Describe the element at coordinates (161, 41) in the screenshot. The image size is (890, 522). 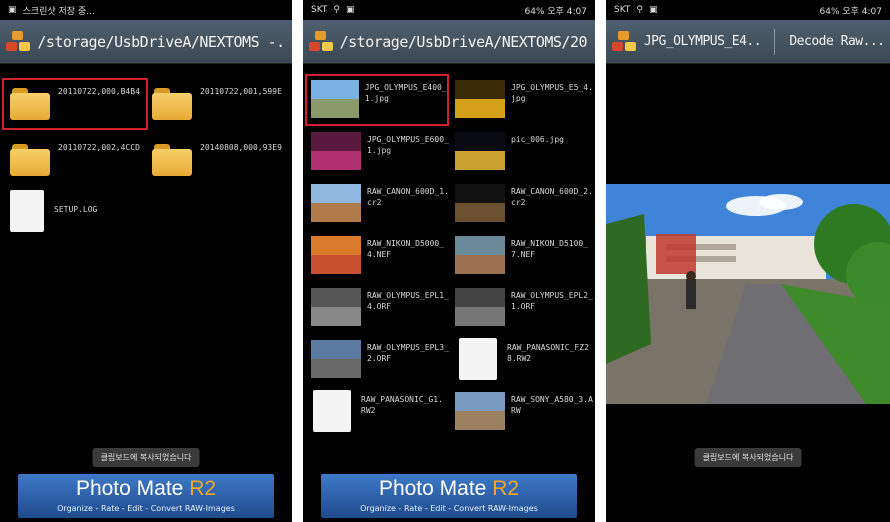
I see `folder-path: /storage/UsbDriveA/NEXTOMS -..` at that location.